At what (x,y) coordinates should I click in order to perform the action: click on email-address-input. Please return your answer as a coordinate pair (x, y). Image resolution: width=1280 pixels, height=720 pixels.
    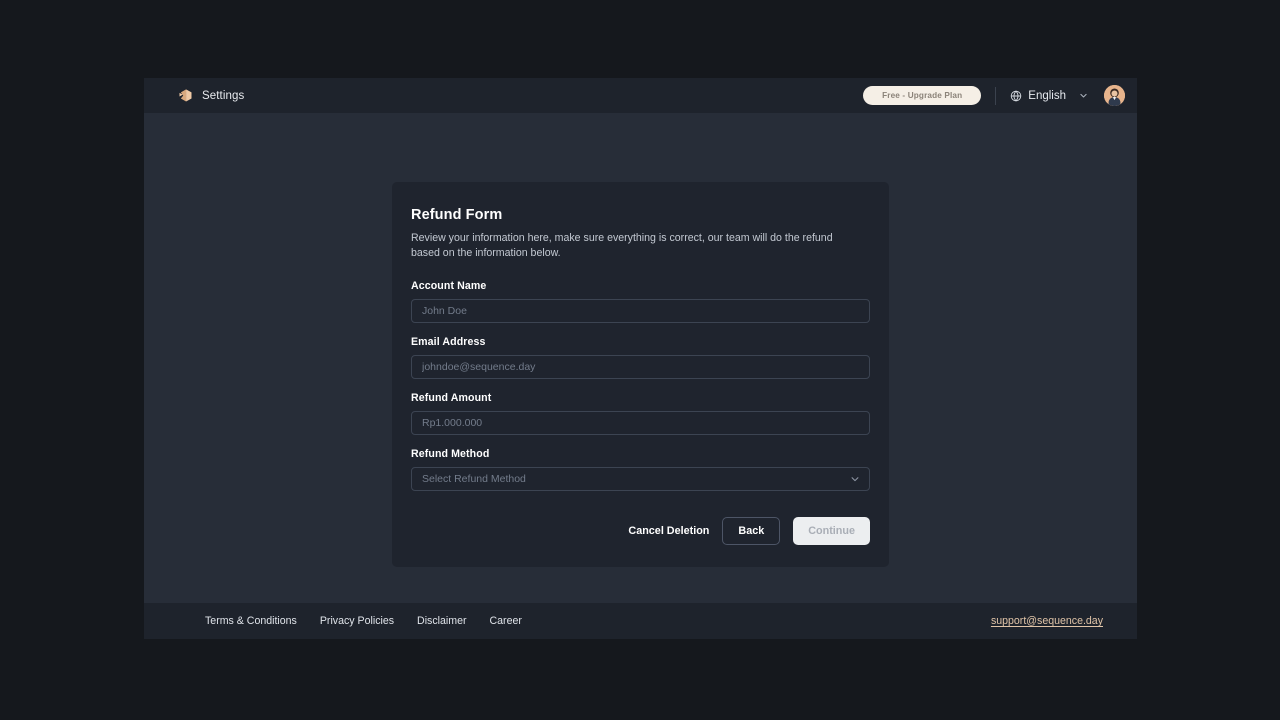
    Looking at the image, I should click on (640, 367).